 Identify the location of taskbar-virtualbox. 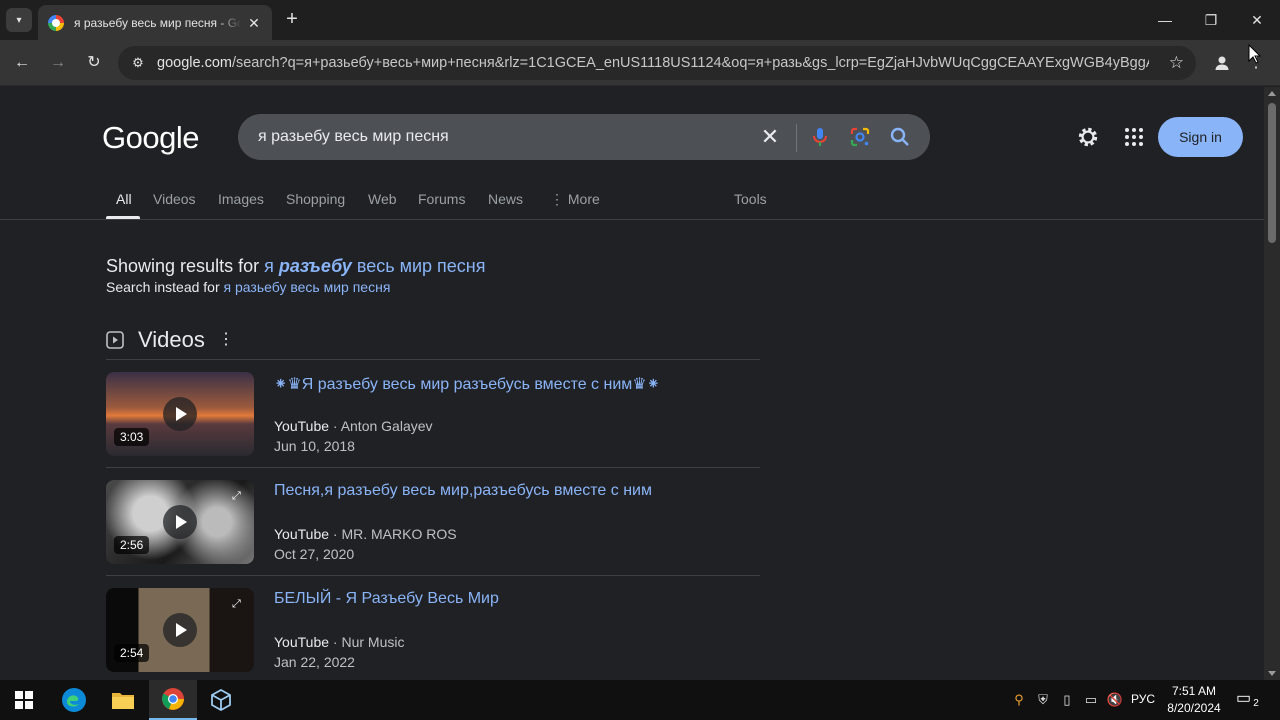
(221, 700).